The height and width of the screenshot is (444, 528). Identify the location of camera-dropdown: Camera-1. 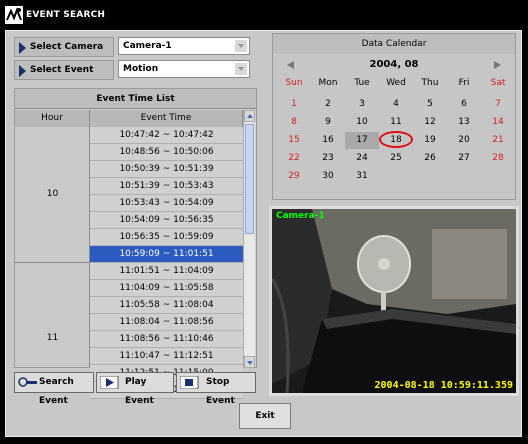
(184, 46).